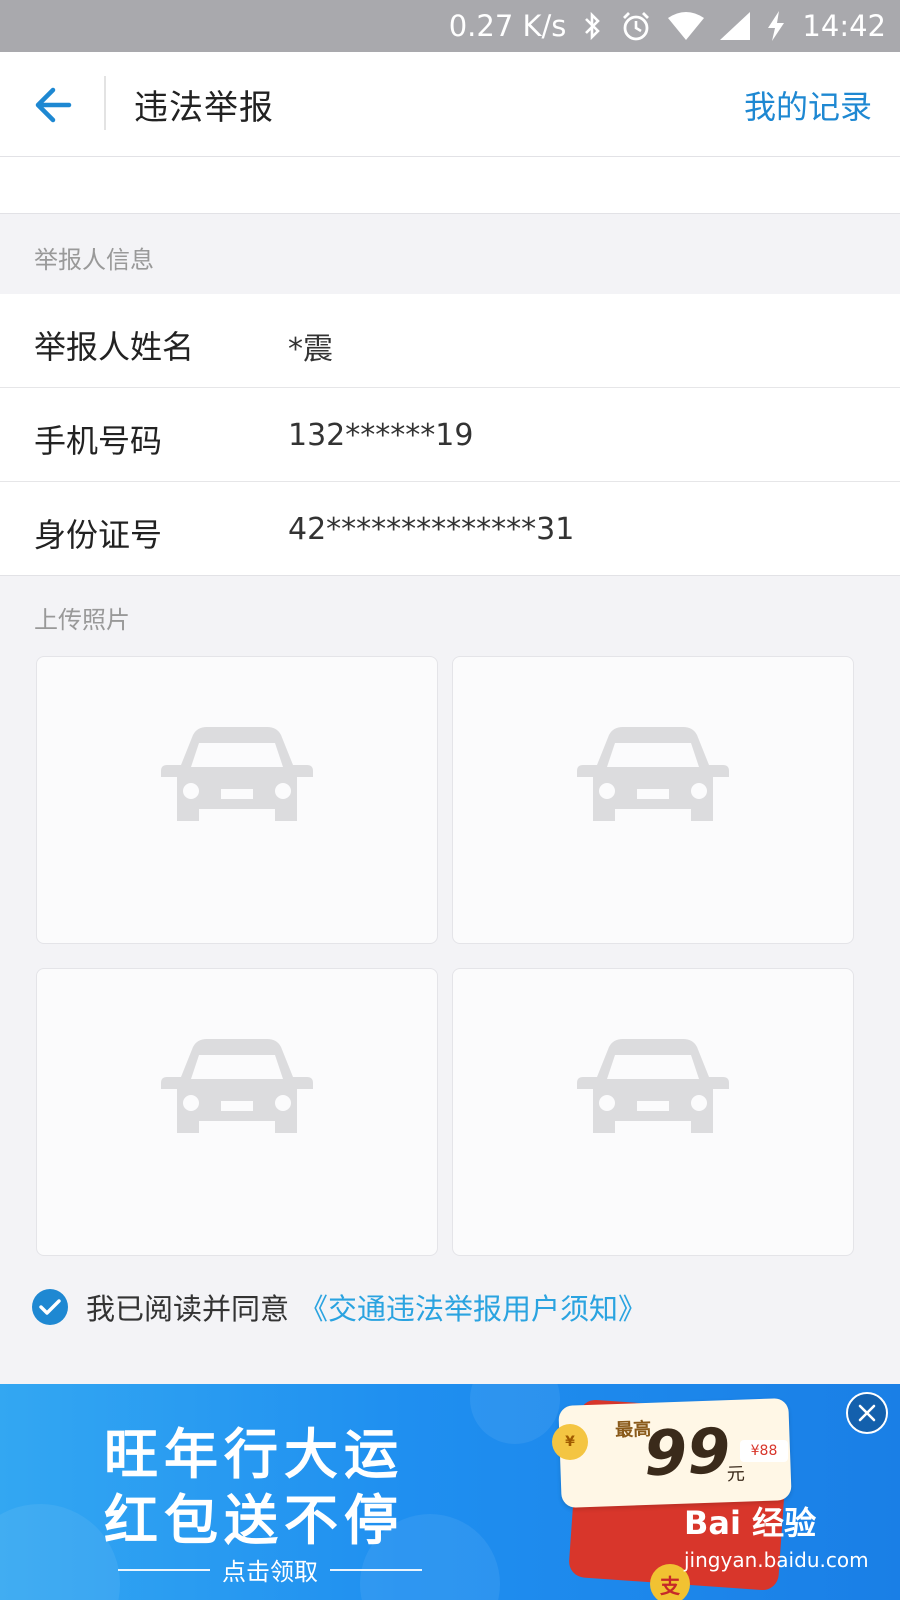 The image size is (900, 1600). What do you see at coordinates (844, 26) in the screenshot?
I see `clock-time: 14:42` at bounding box center [844, 26].